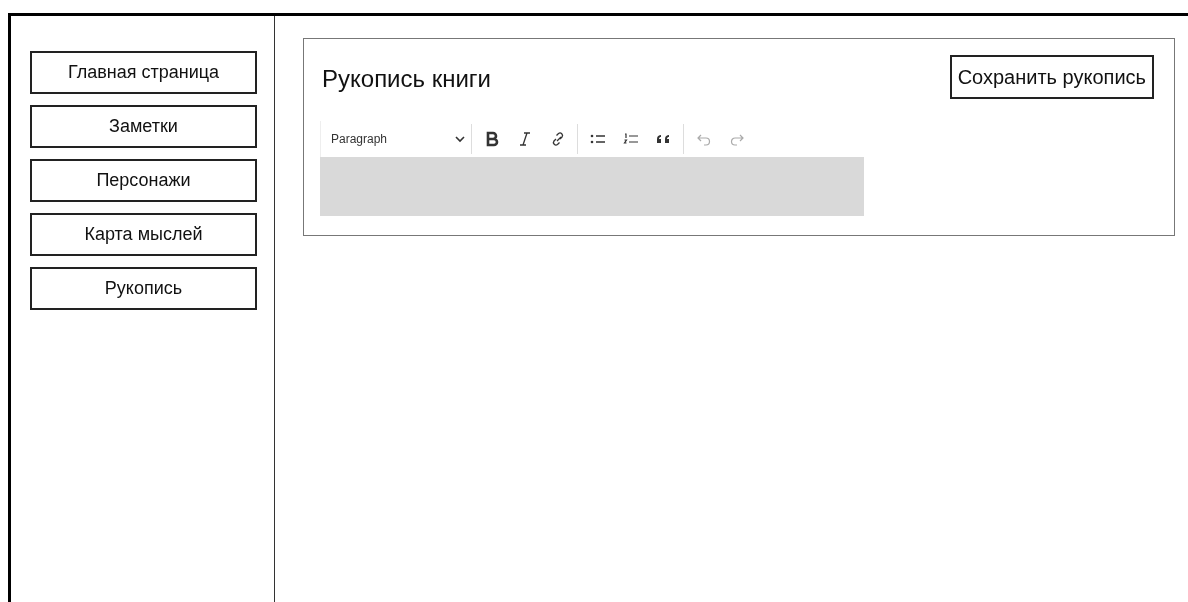  I want to click on sidebar-item: Рукопись, so click(143, 288).